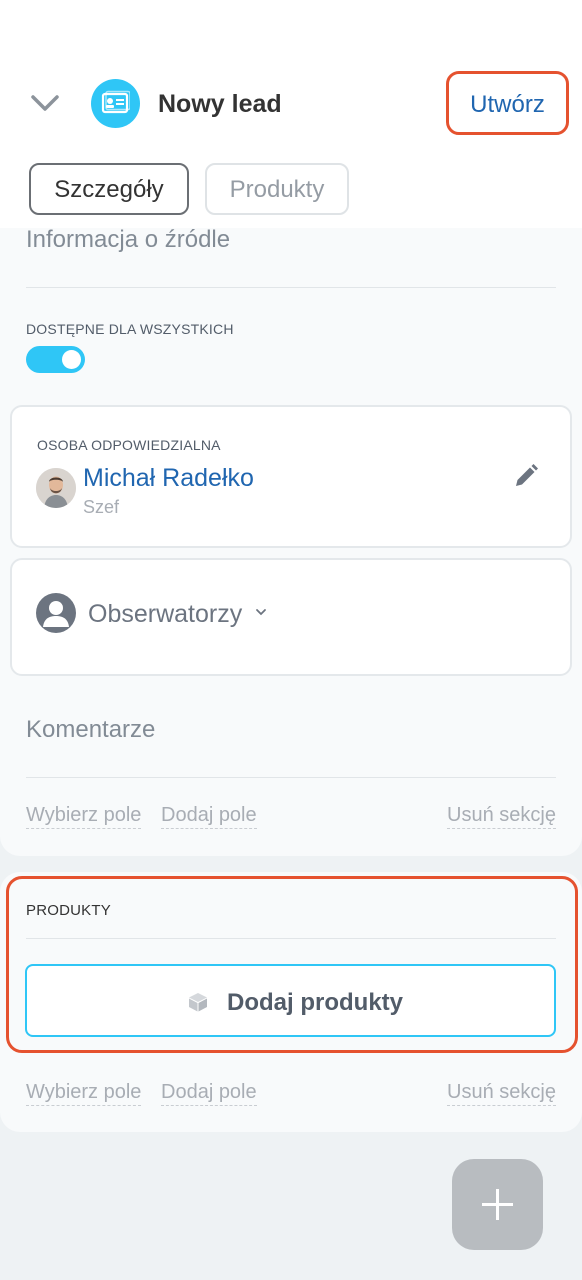 This screenshot has height=1280, width=582. I want to click on source-info-field: Informacja o źródle, so click(128, 240).